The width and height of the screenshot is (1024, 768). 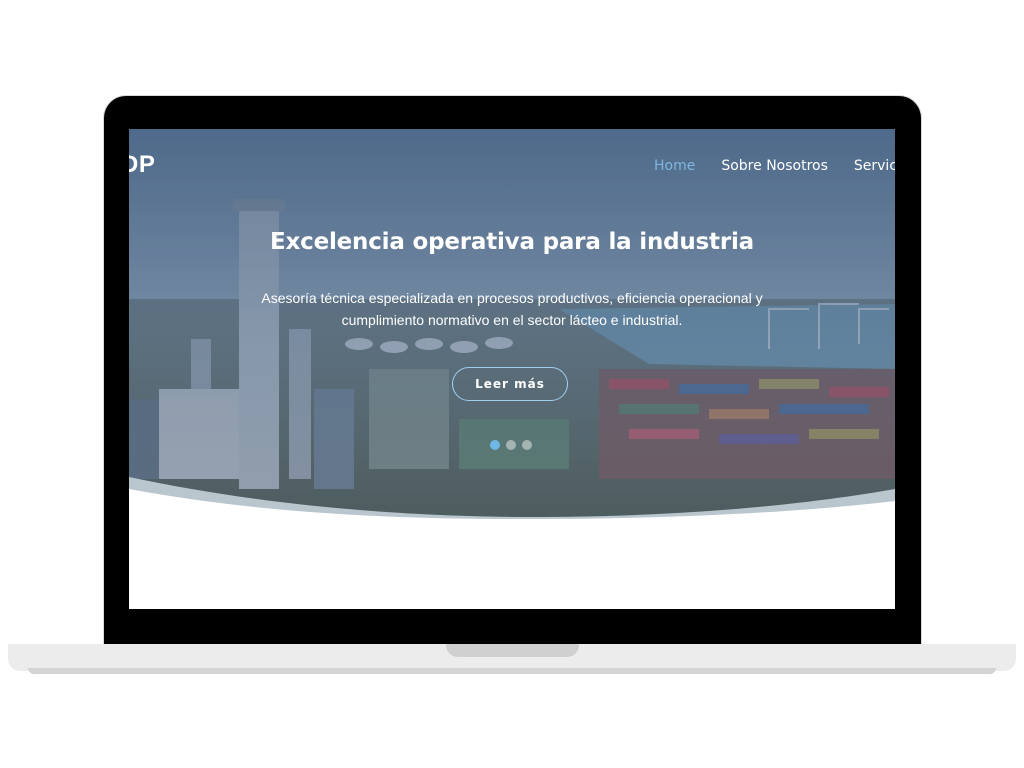 What do you see at coordinates (142, 165) in the screenshot?
I see `brand-logo: DP` at bounding box center [142, 165].